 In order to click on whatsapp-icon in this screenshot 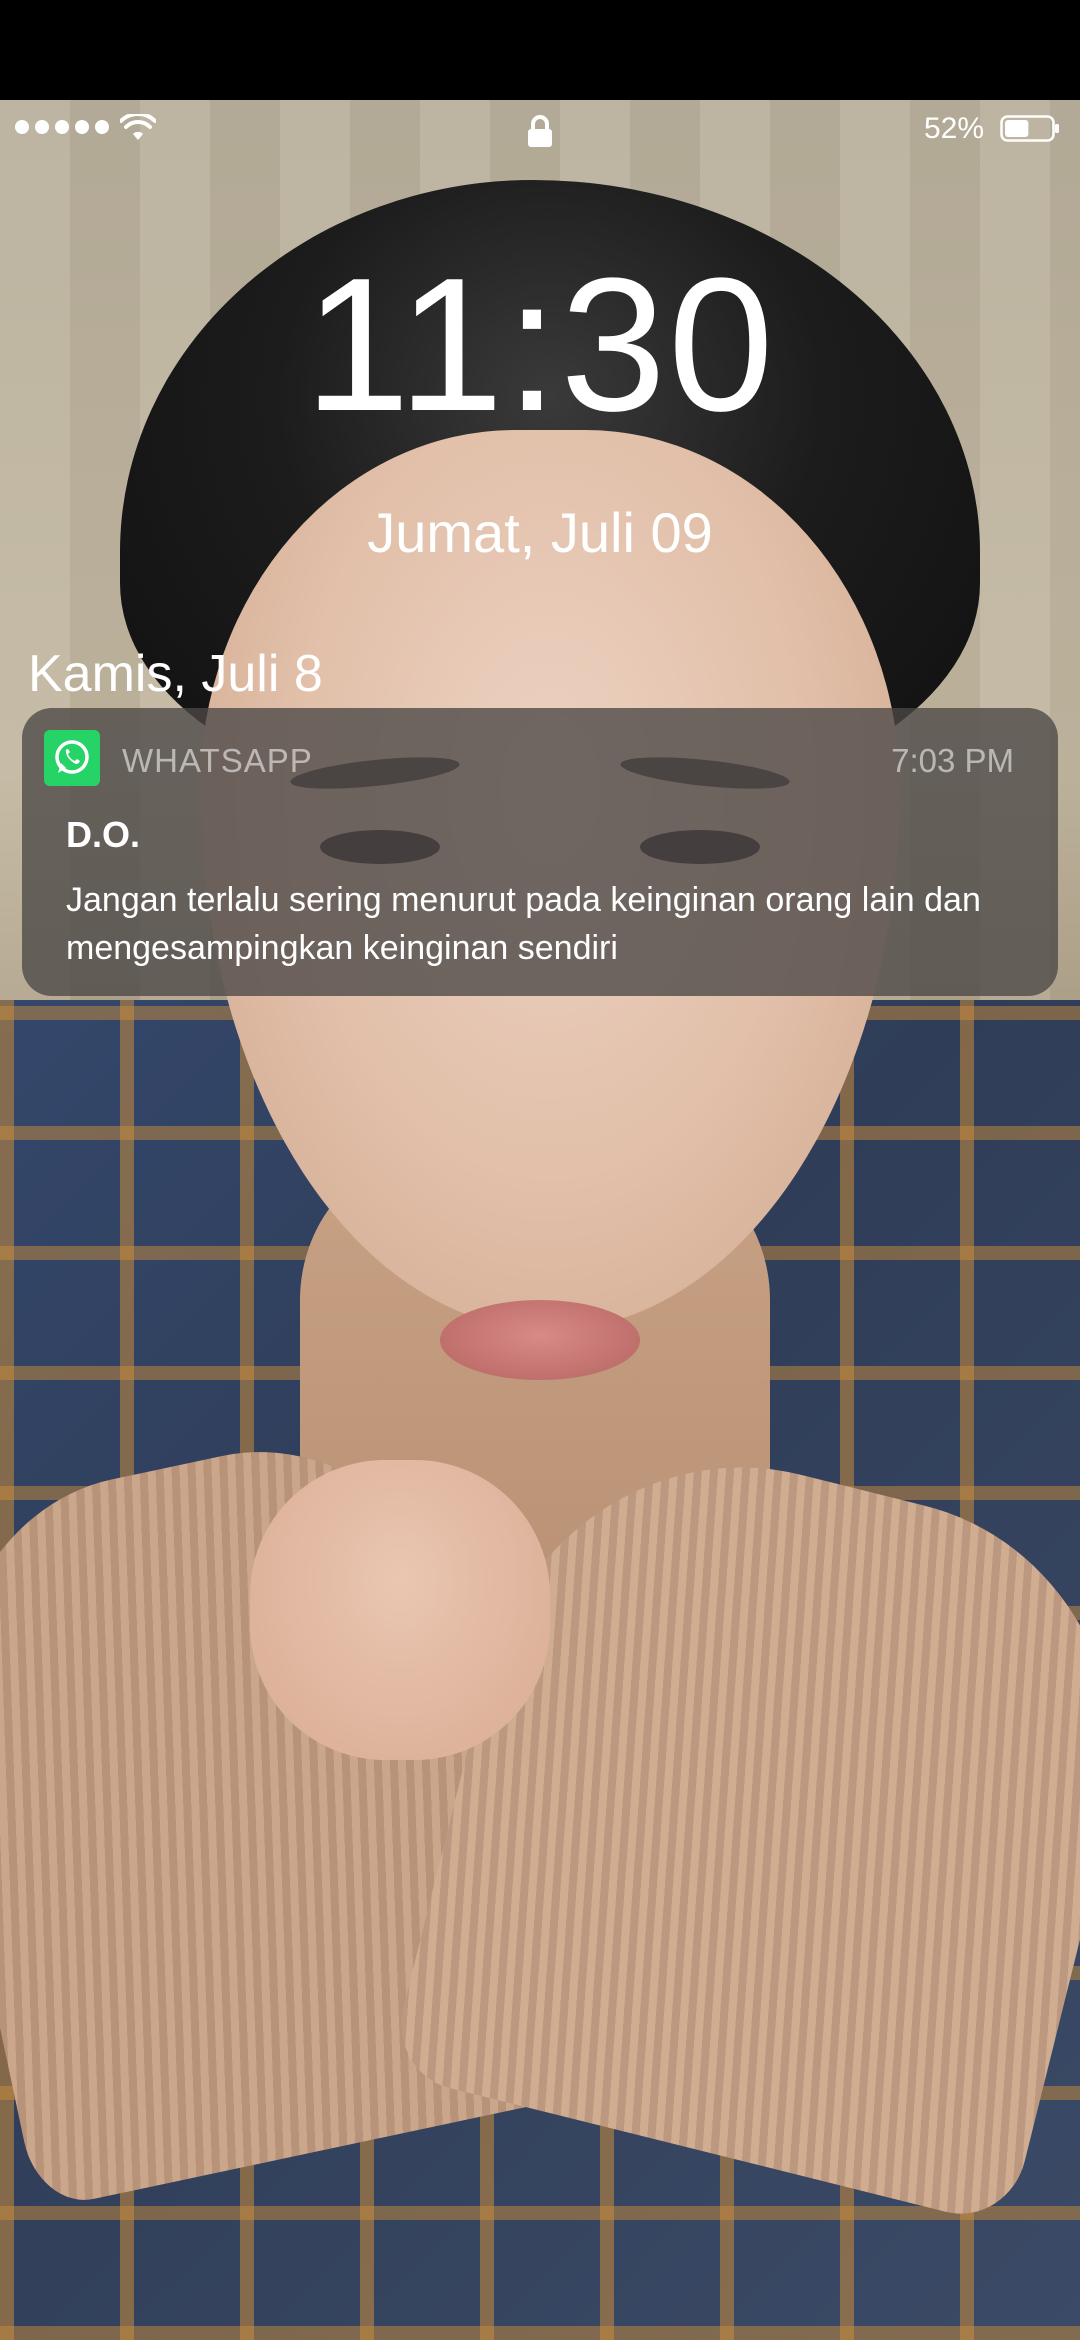, I will do `click(72, 758)`.